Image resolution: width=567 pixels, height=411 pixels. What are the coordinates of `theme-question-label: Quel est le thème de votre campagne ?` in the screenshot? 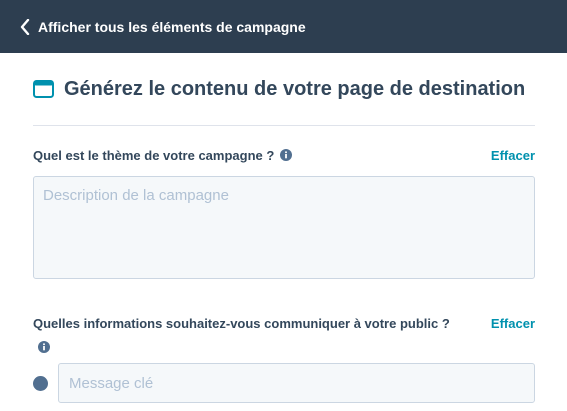 It's located at (163, 155).